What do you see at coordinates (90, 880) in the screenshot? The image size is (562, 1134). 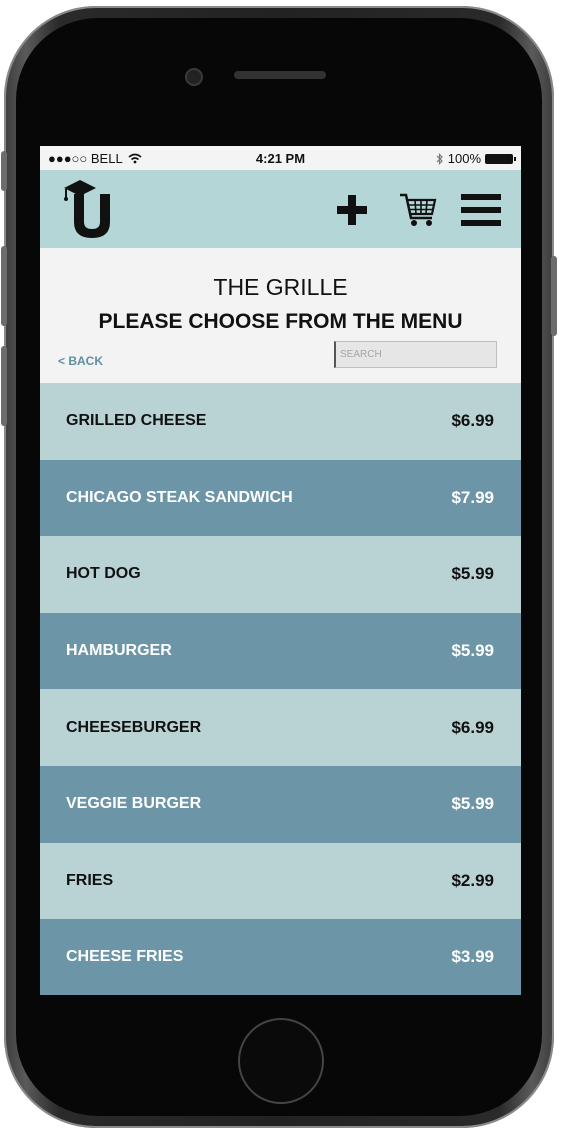 I see `menu-item-name: FRIES` at bounding box center [90, 880].